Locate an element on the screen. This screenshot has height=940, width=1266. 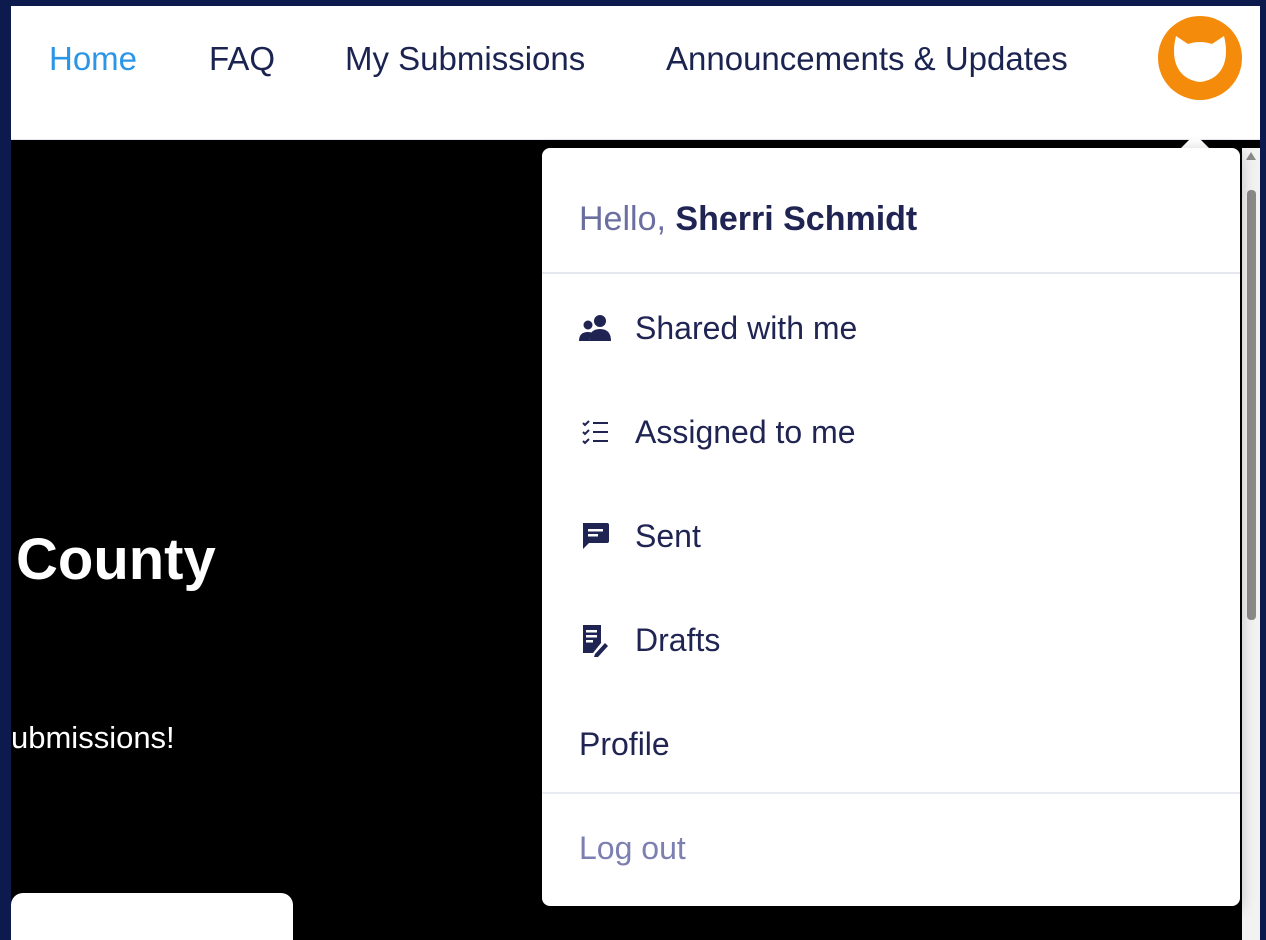
menu-item-assigned-to-me: Assigned to me is located at coordinates (891, 432).